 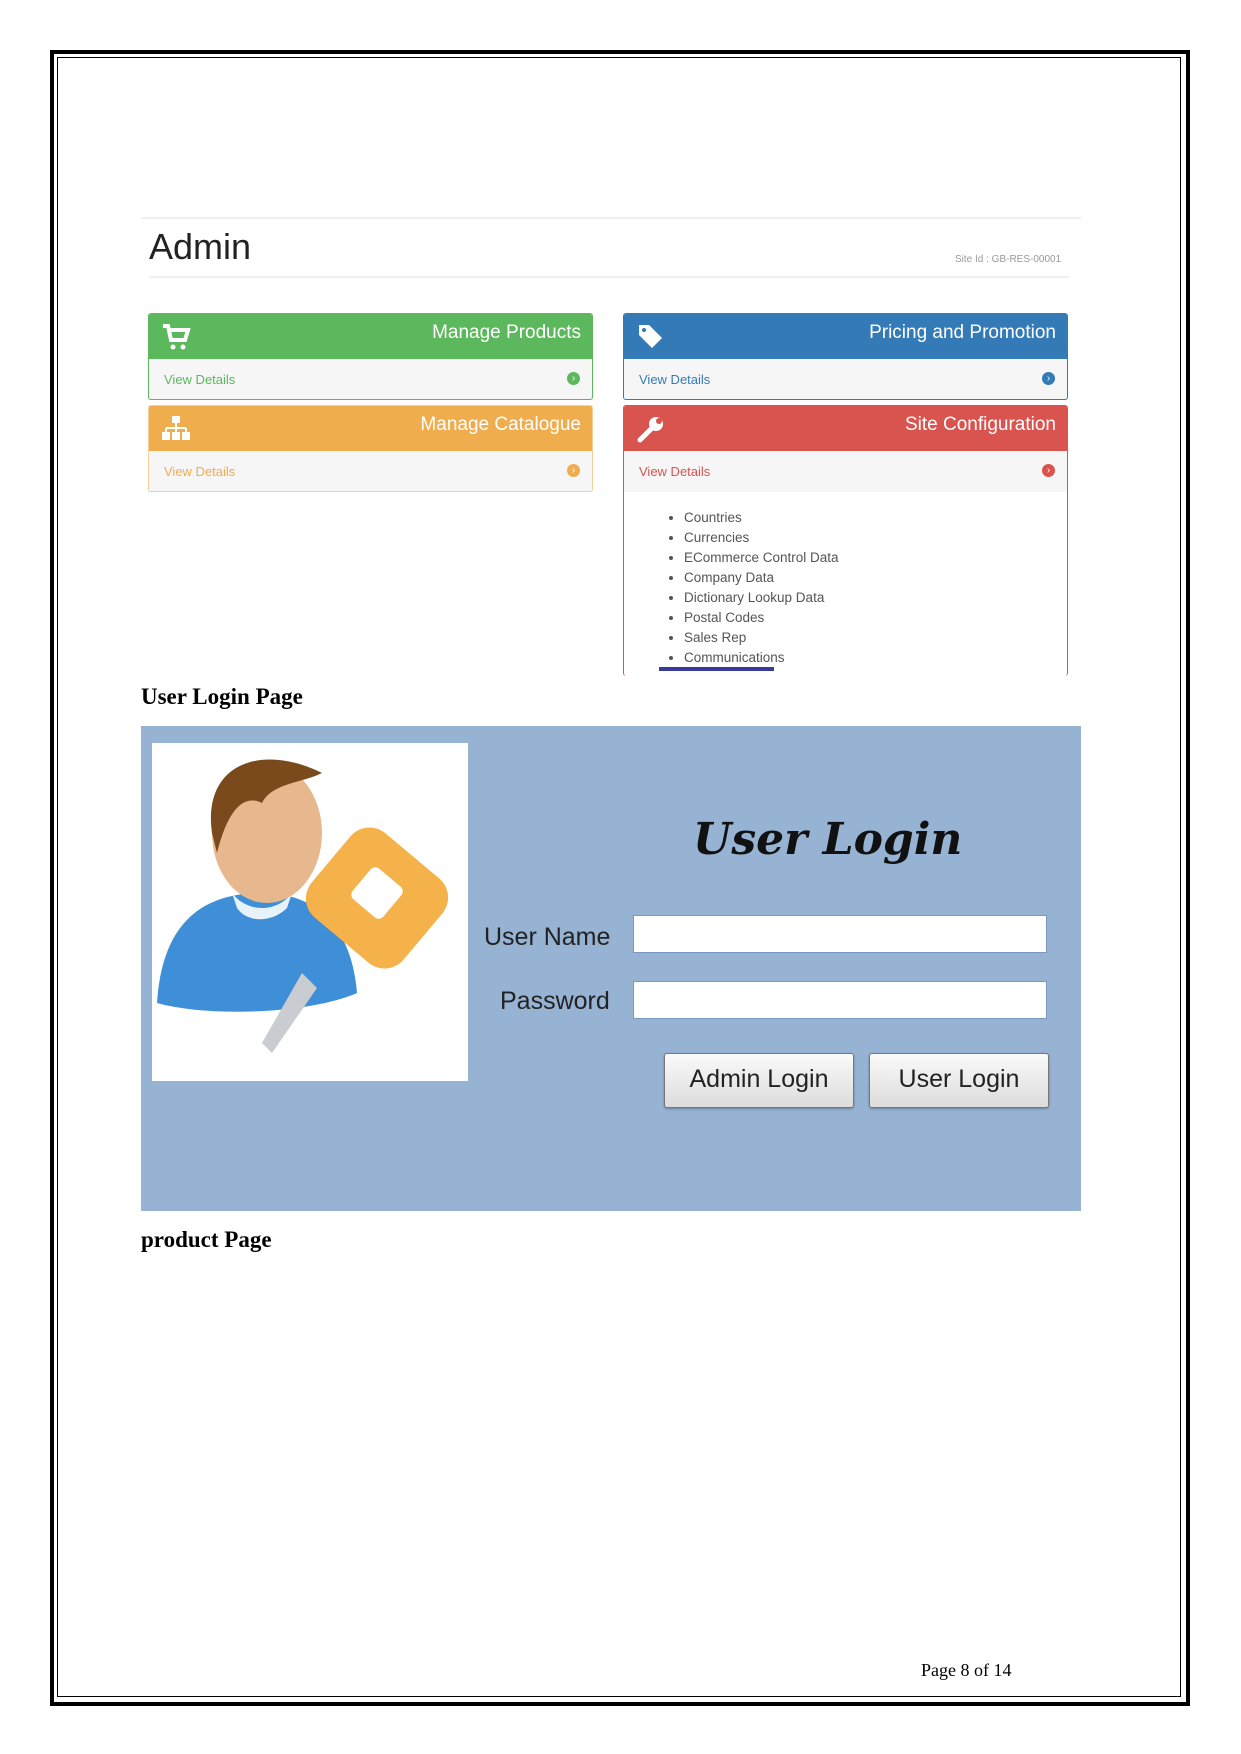 What do you see at coordinates (761, 658) in the screenshot?
I see `list-item: Communications` at bounding box center [761, 658].